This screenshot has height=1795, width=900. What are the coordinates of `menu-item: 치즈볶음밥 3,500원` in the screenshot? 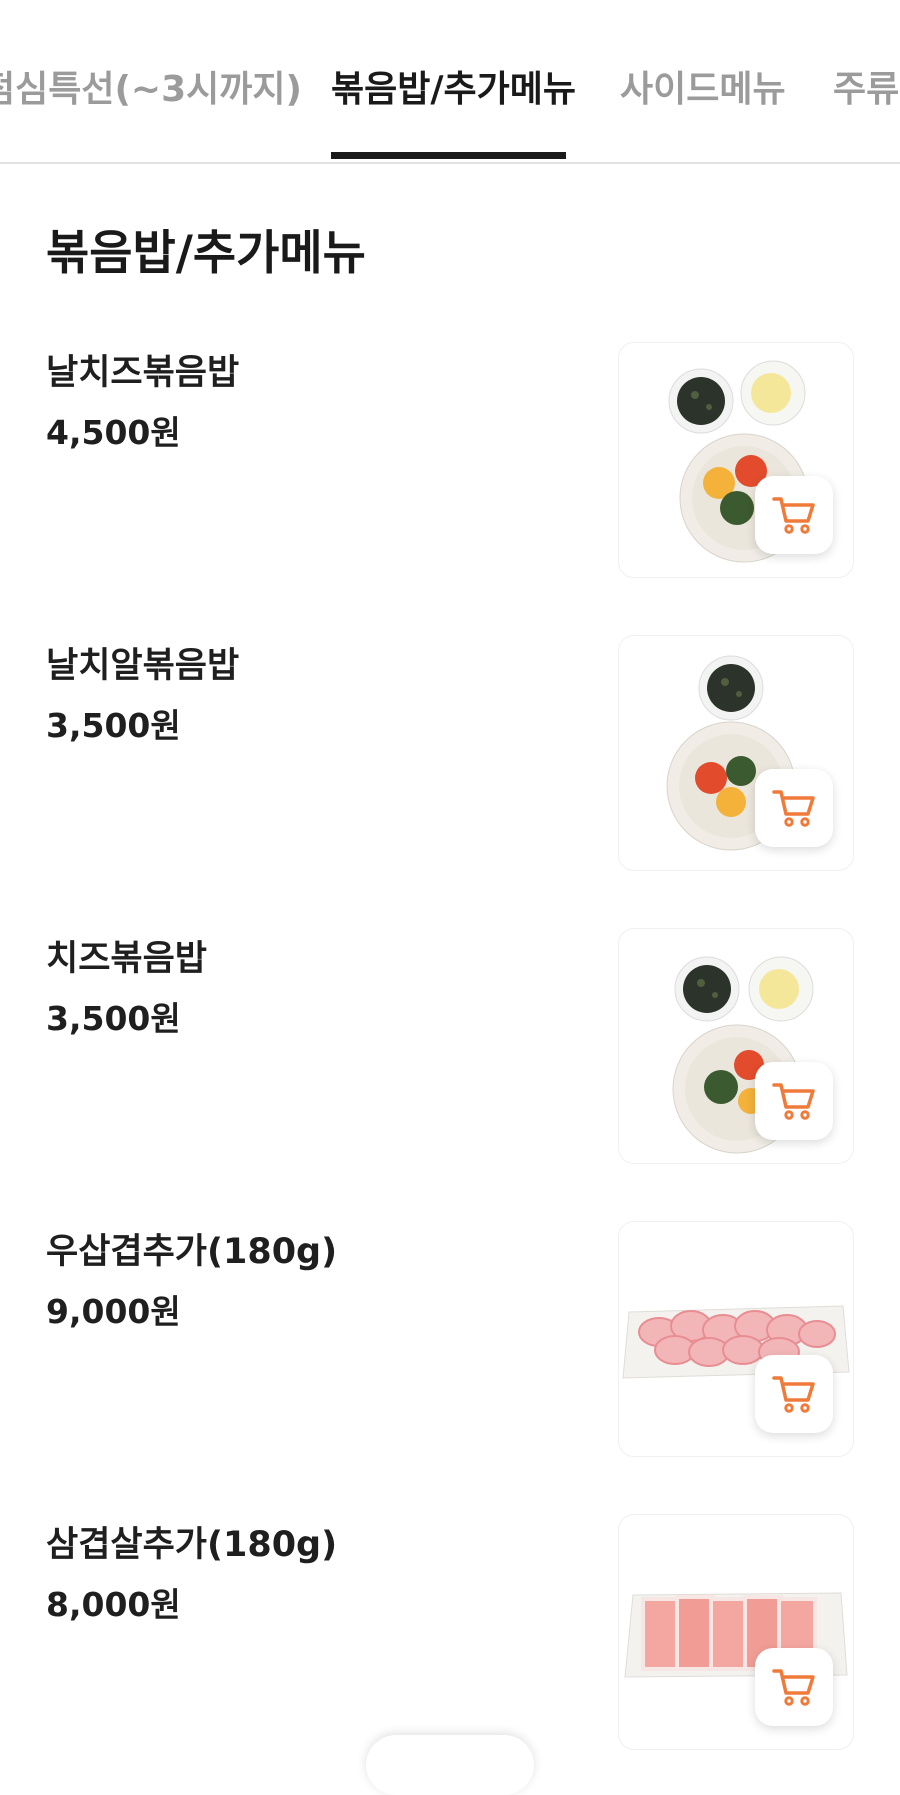 It's located at (450, 1061).